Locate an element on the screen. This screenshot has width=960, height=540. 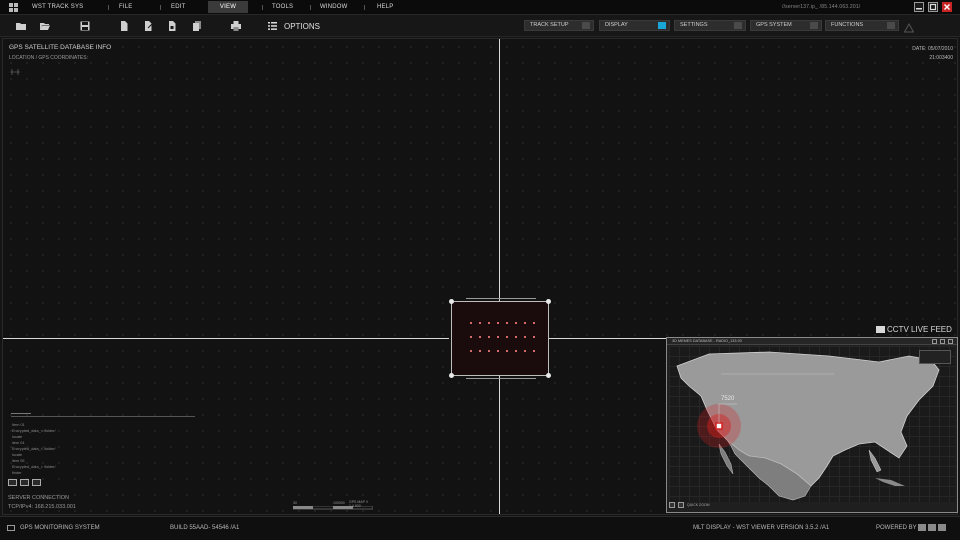
print-icon is located at coordinates (236, 26).